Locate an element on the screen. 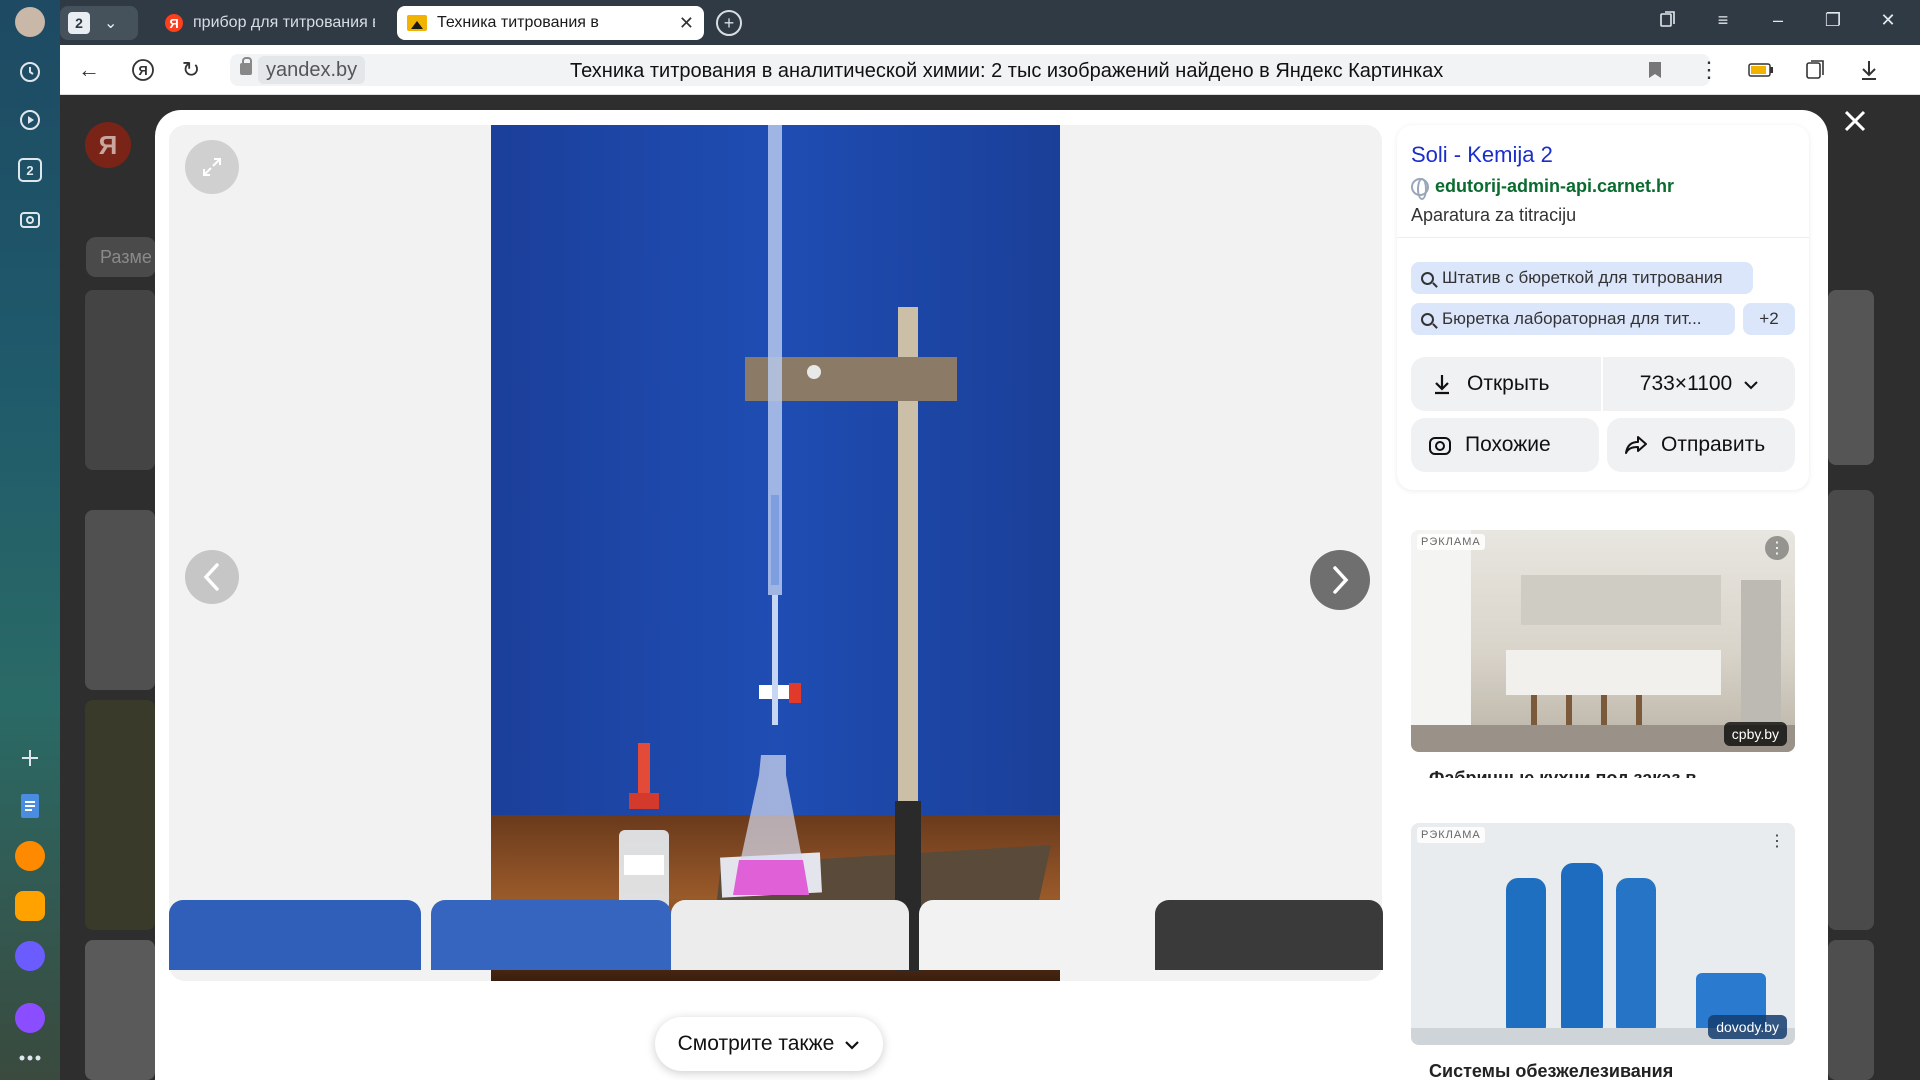 The width and height of the screenshot is (1920, 1080). ad-brand-text: cpby.by is located at coordinates (1755, 734).